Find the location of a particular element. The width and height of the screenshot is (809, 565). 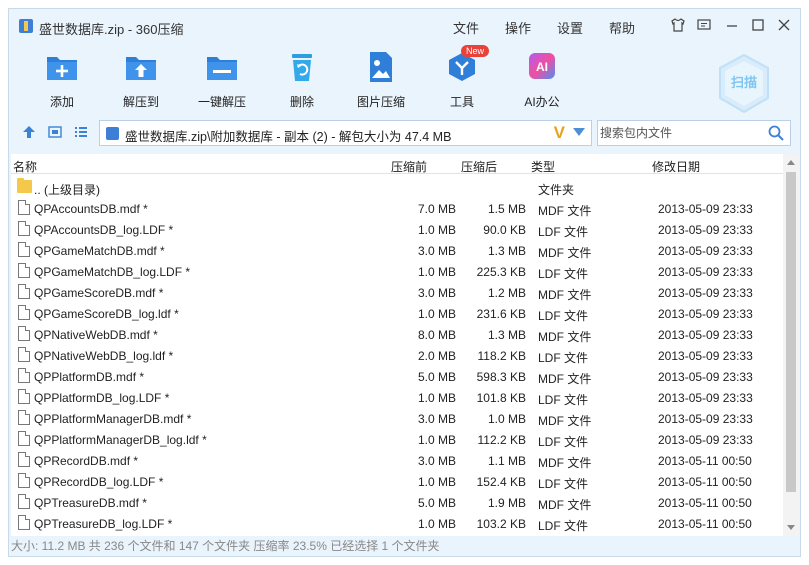

up-arrow-icon is located at coordinates (29, 133).